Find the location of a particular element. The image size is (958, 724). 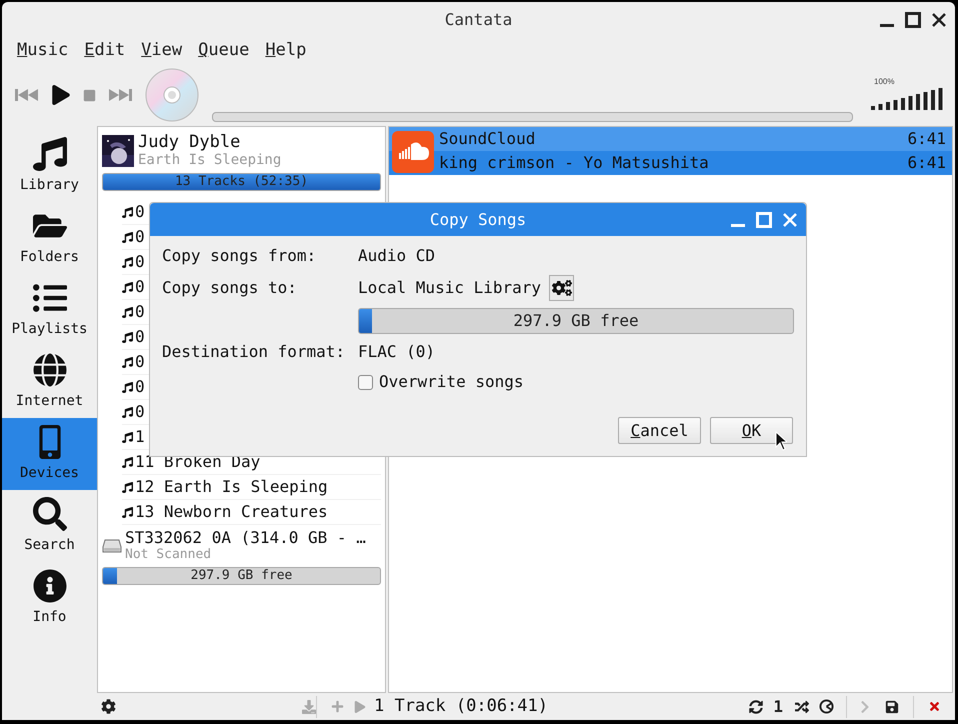

dialog-title: Copy Songs is located at coordinates (478, 219).